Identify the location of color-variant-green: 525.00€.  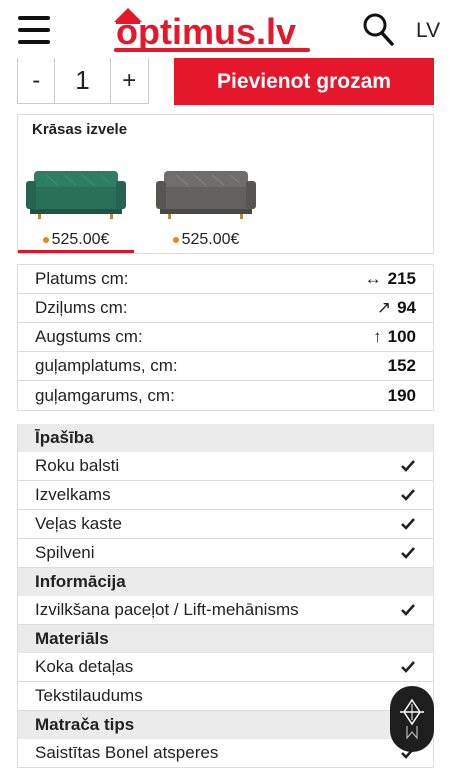
(76, 203).